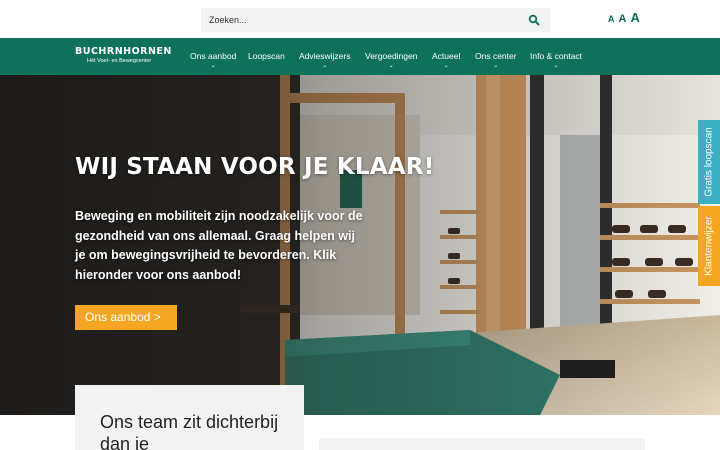  I want to click on font-size-switcher: A A A, so click(624, 17).